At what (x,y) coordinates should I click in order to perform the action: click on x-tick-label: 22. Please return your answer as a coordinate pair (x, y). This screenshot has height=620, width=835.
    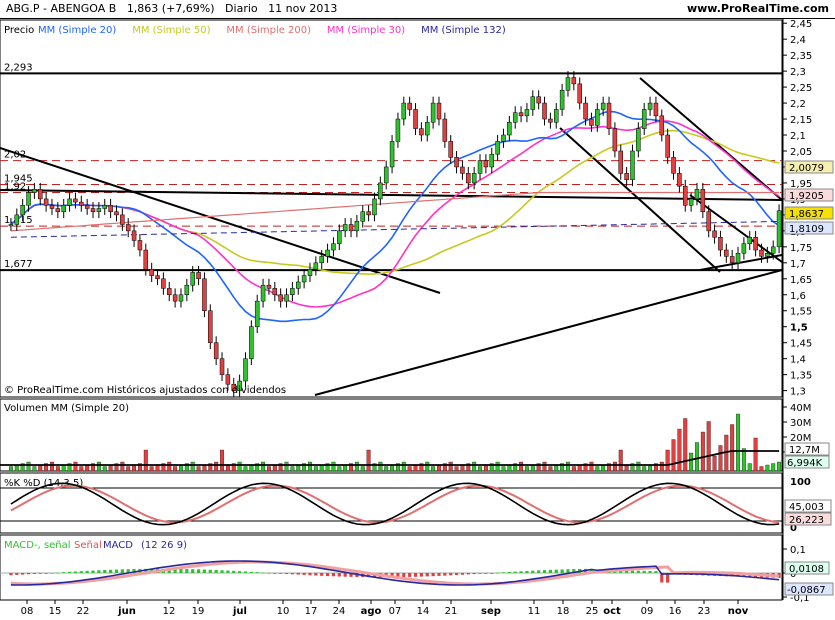
    Looking at the image, I should click on (83, 611).